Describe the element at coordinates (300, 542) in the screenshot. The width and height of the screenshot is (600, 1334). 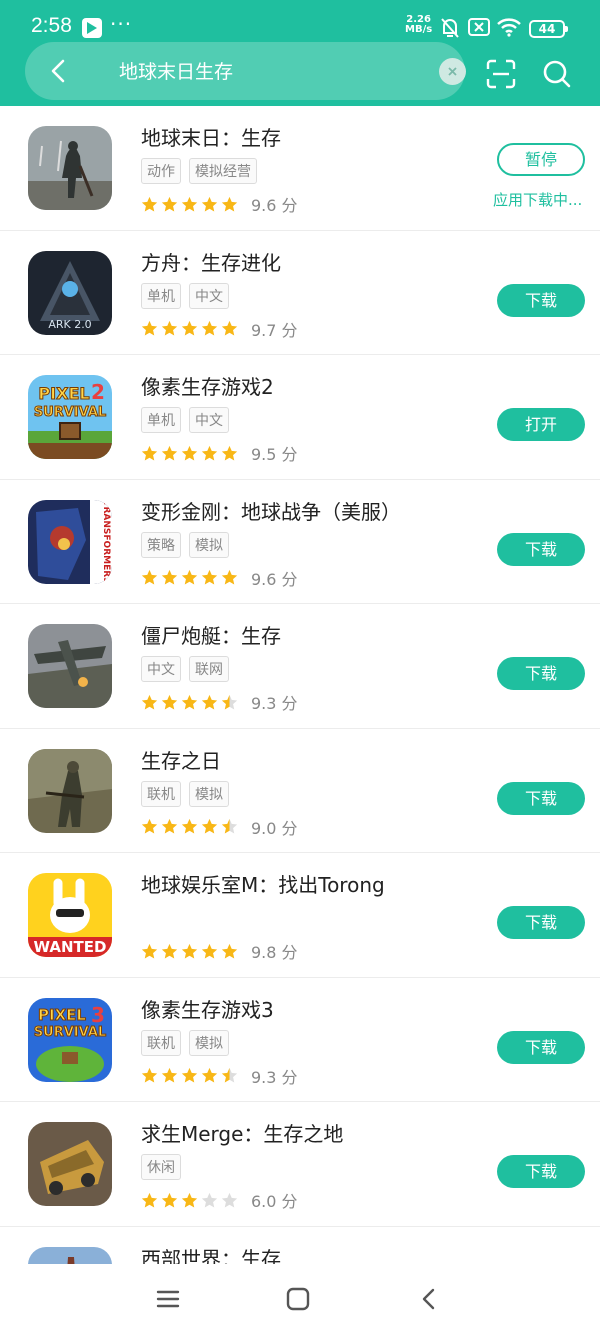
I see `app-list-item: TRANSFORMERS 变形金刚：地球战争（美服） 策略 模拟 9.6 分 下载` at that location.